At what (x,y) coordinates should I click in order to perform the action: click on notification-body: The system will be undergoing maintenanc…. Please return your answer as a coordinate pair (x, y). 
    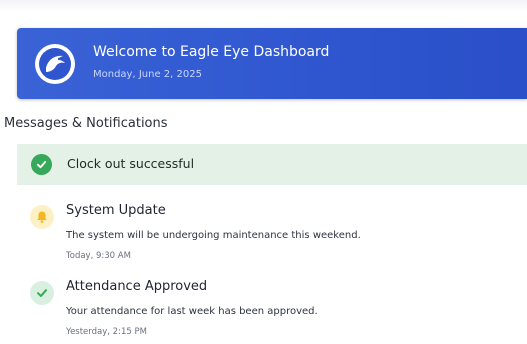
    Looking at the image, I should click on (213, 235).